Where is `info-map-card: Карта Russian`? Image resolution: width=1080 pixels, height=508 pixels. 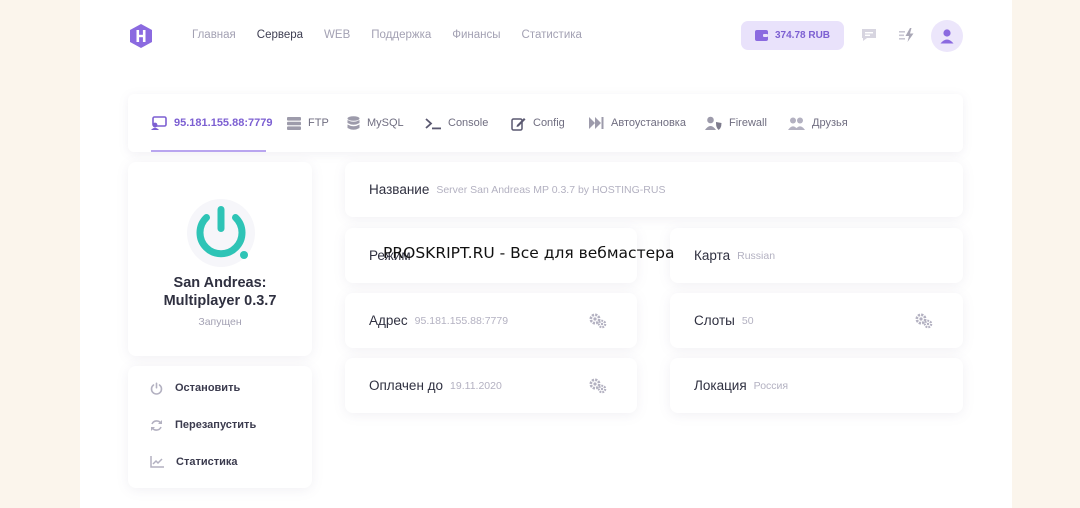 info-map-card: Карта Russian is located at coordinates (816, 255).